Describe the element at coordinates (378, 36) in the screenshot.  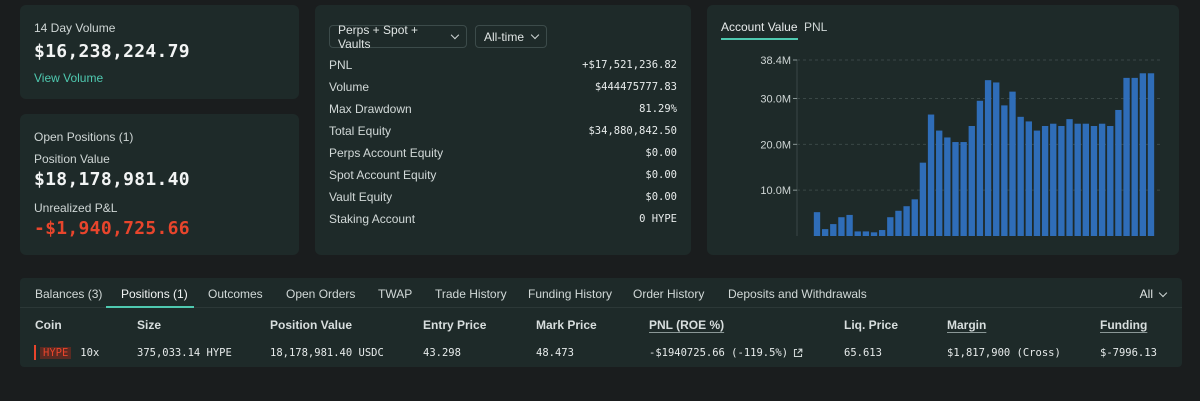
I see `account-filter-label: Perps + Spot + Vaults` at that location.